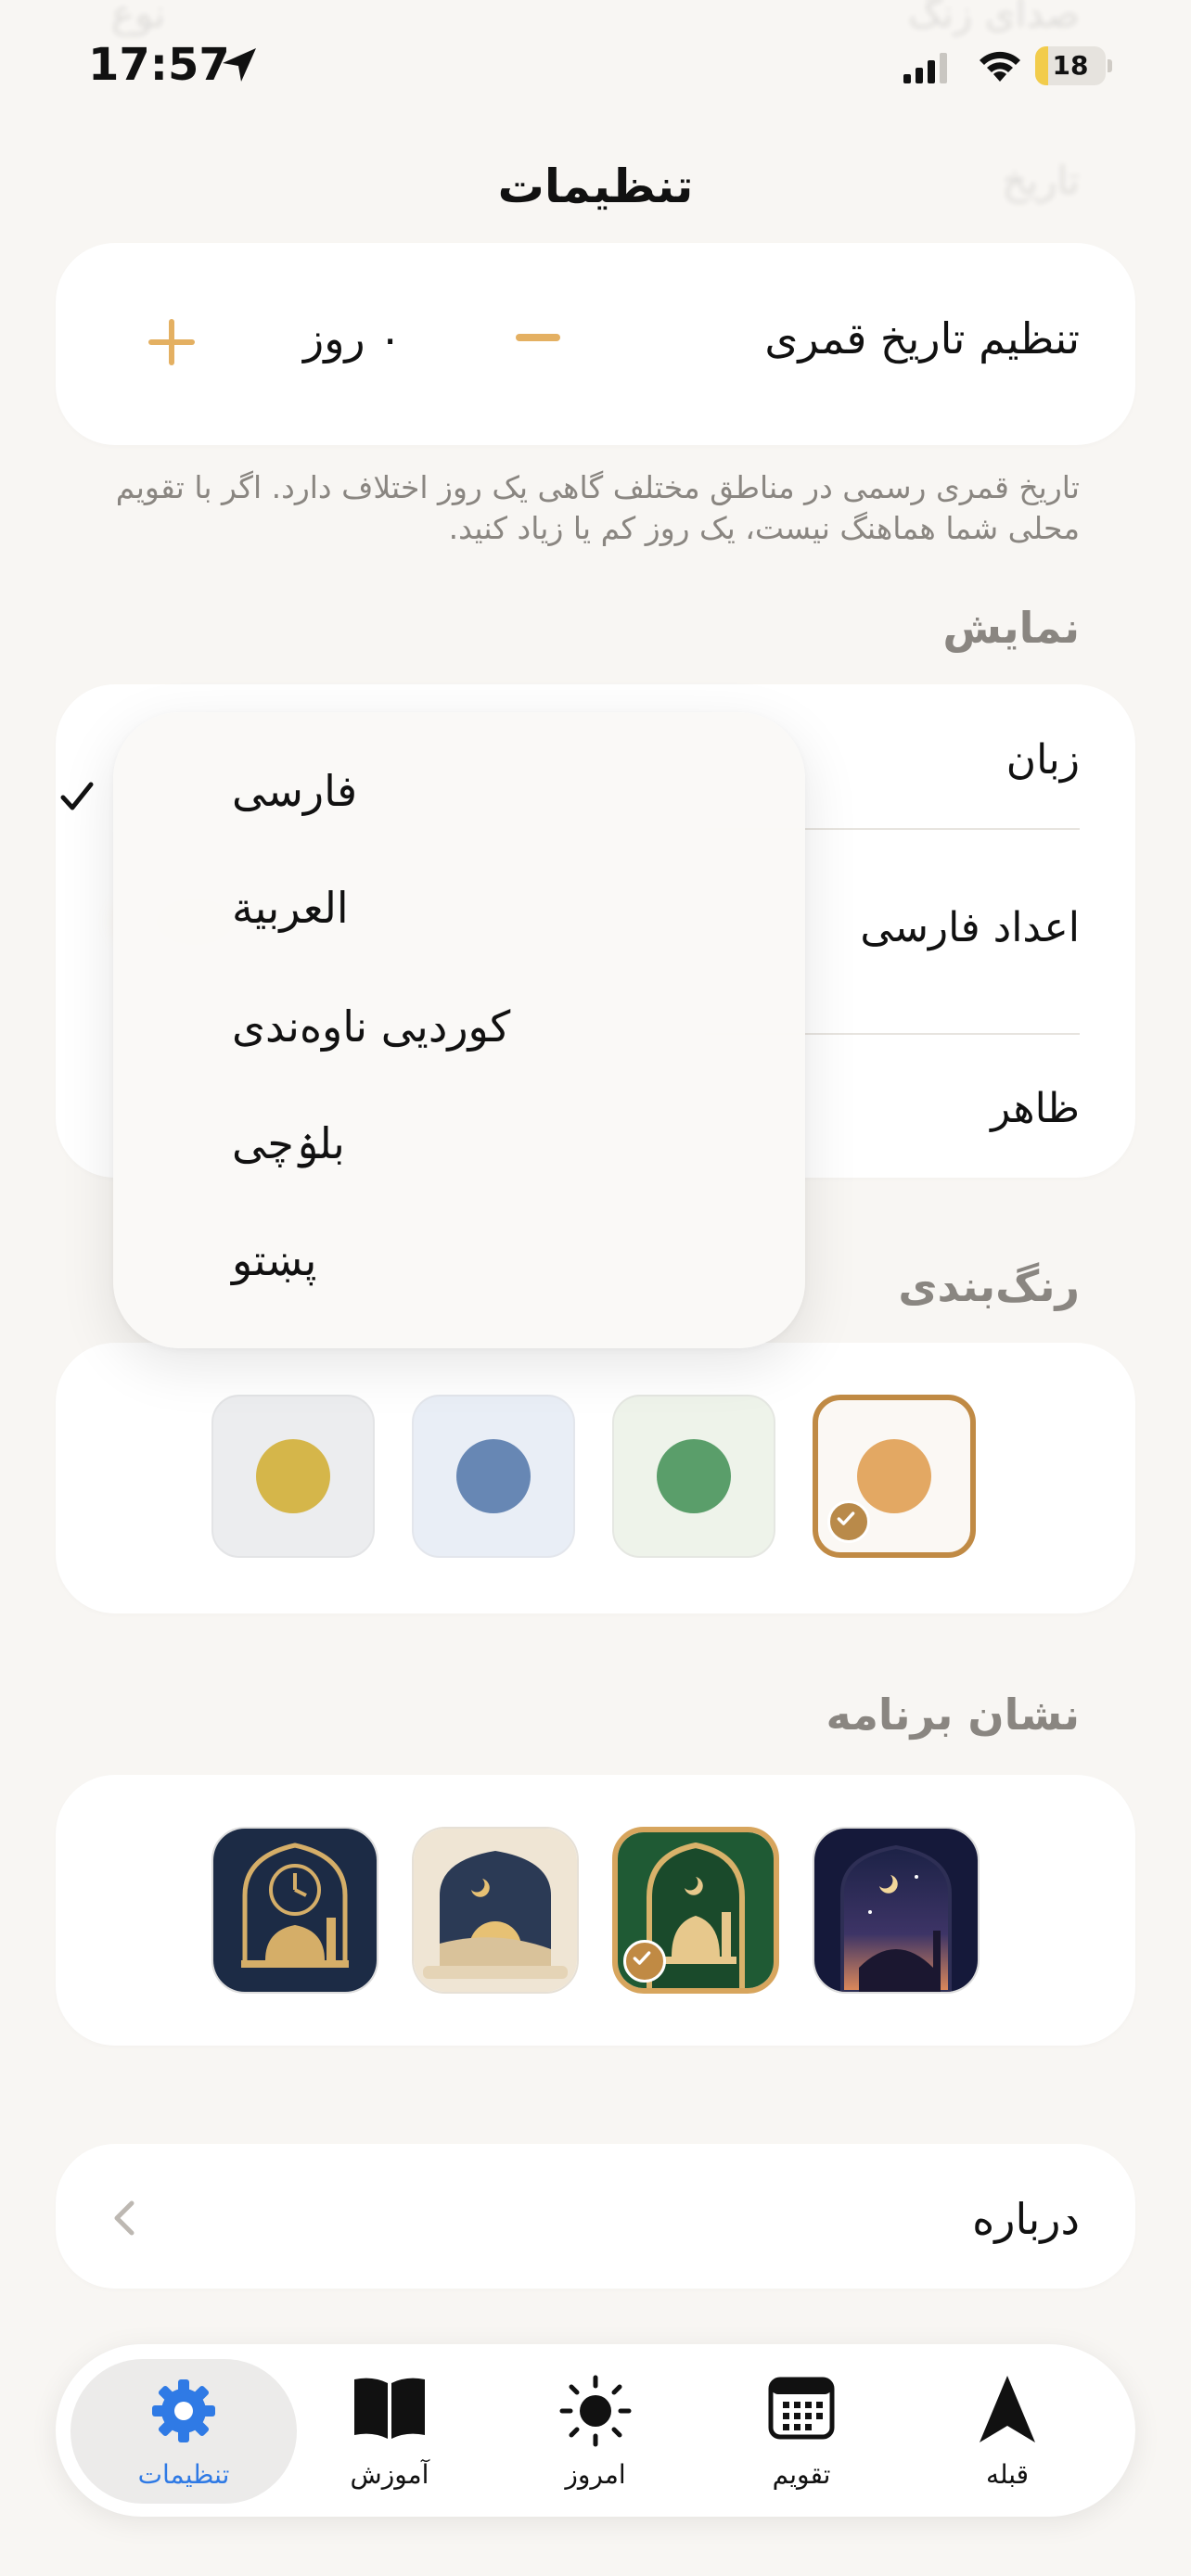  Describe the element at coordinates (894, 1477) in the screenshot. I see `color-swatch-orange` at that location.